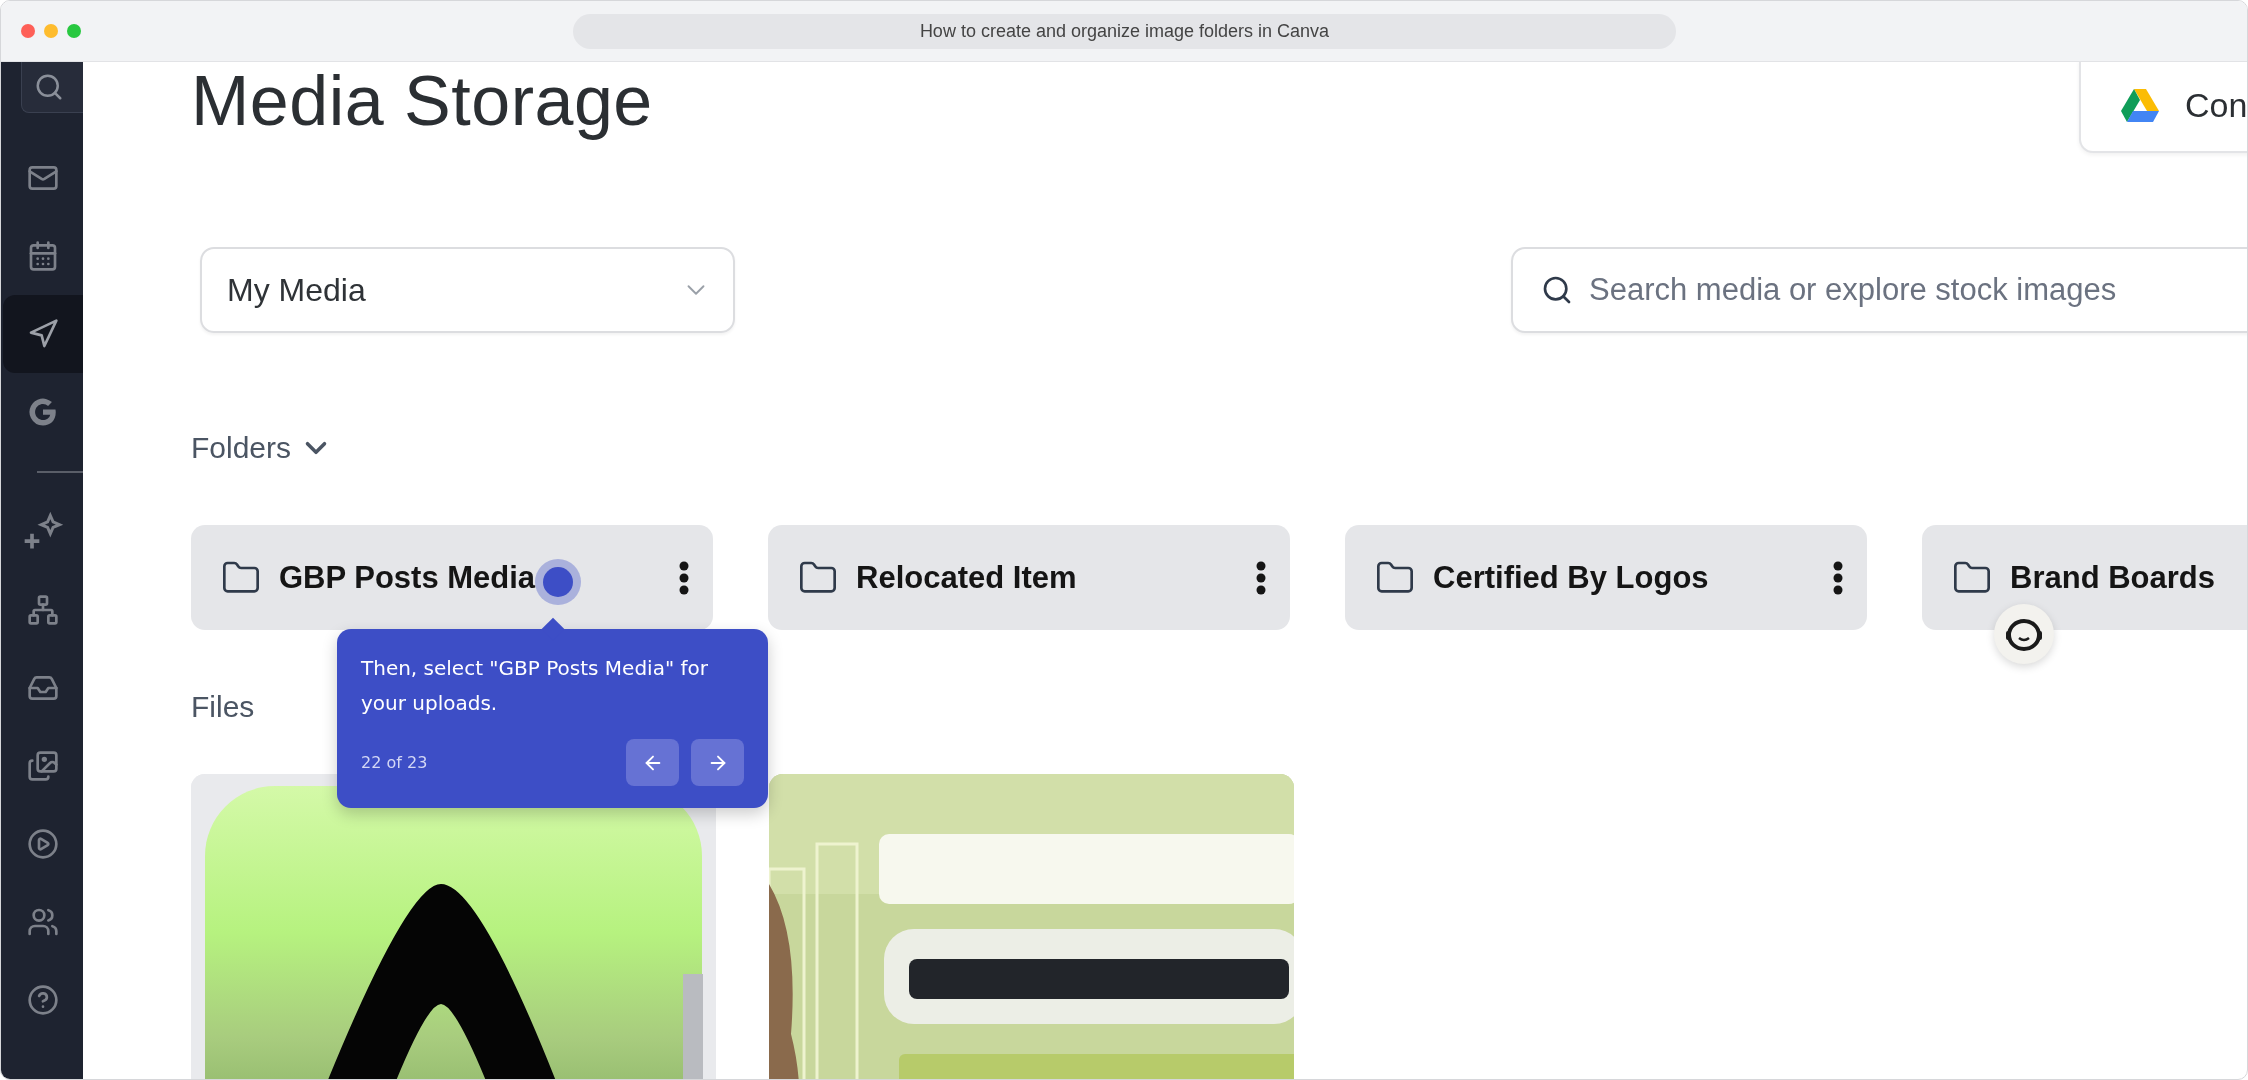 This screenshot has height=1080, width=2248. I want to click on folder-card: Relocated Item, so click(1029, 577).